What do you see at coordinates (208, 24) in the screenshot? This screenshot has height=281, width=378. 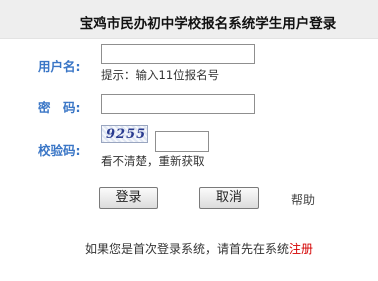 I see `page-title: 宝鸡市民办初中学校报名系统学生用户登录` at bounding box center [208, 24].